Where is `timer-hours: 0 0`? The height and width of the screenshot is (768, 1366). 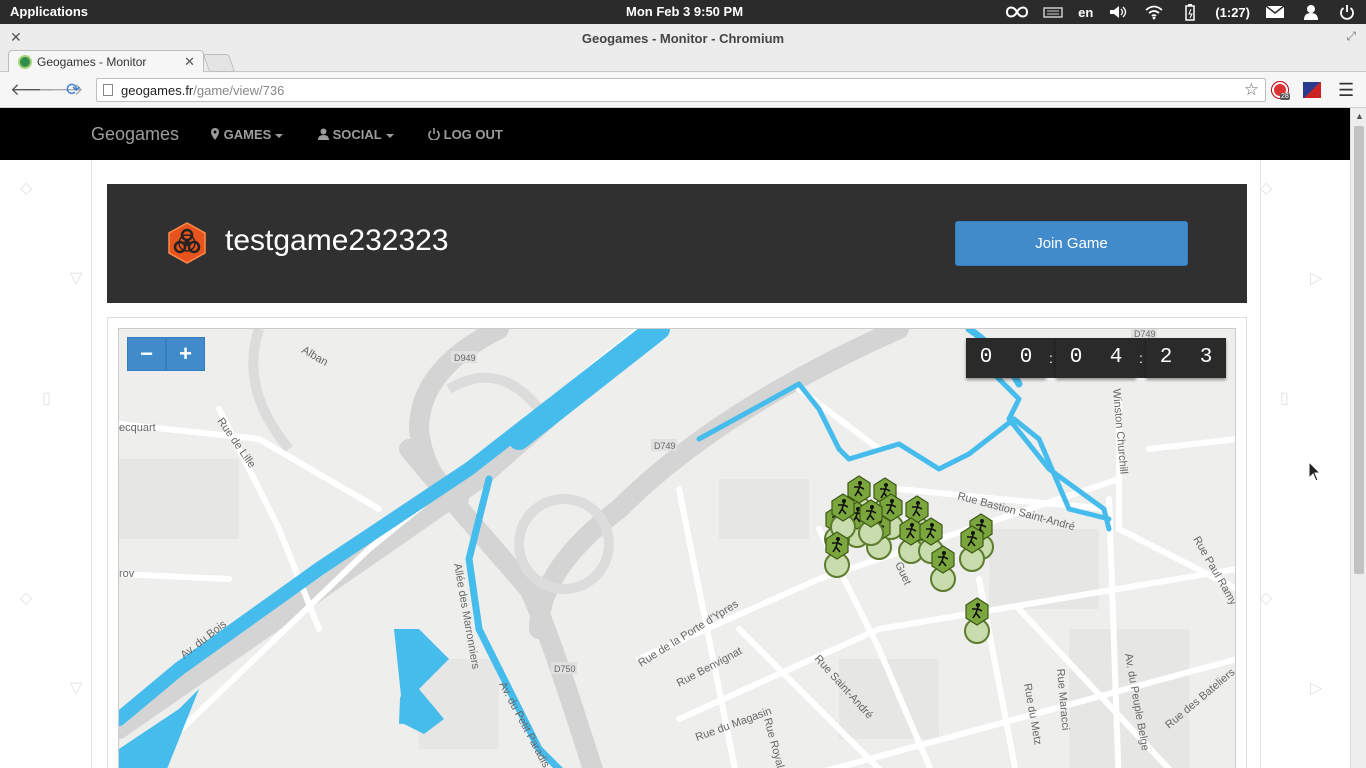 timer-hours: 0 0 is located at coordinates (1006, 358).